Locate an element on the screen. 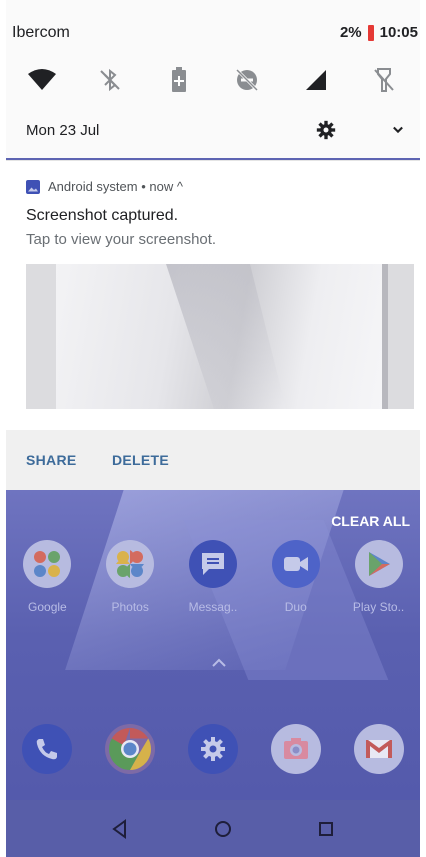  delete-button: DELETE is located at coordinates (140, 460).